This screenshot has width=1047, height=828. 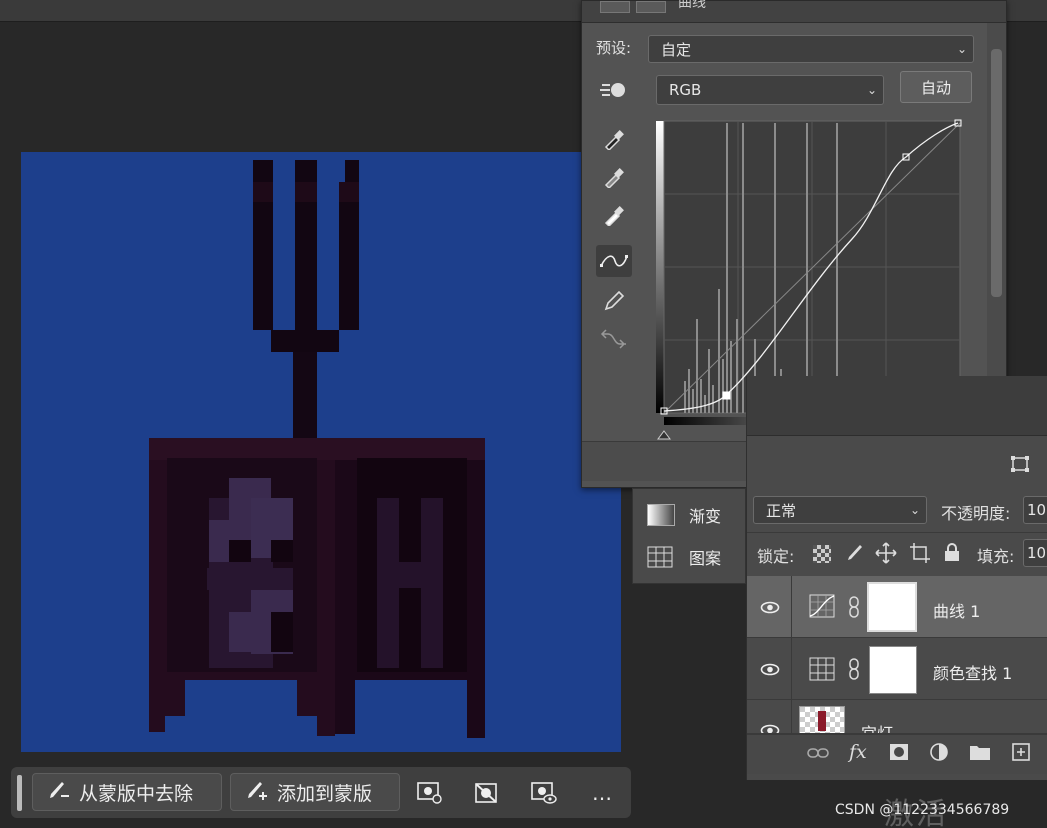 What do you see at coordinates (858, 752) in the screenshot?
I see `fx-icon: fx` at bounding box center [858, 752].